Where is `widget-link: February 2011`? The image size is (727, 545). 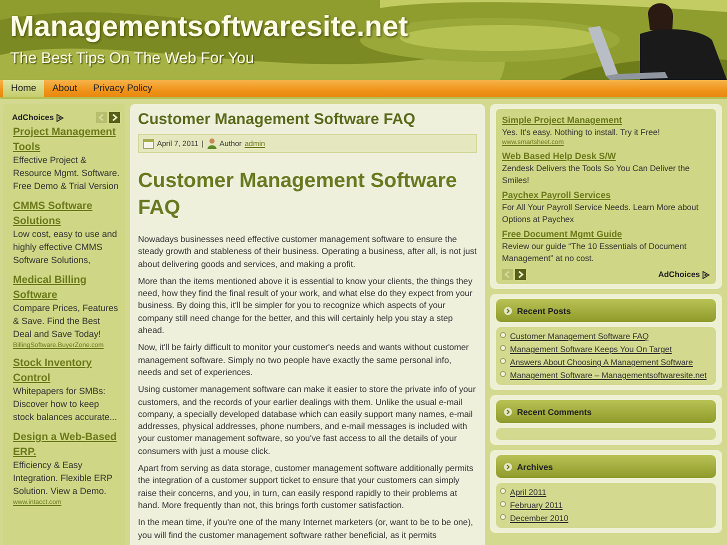
widget-link: February 2011 is located at coordinates (536, 505).